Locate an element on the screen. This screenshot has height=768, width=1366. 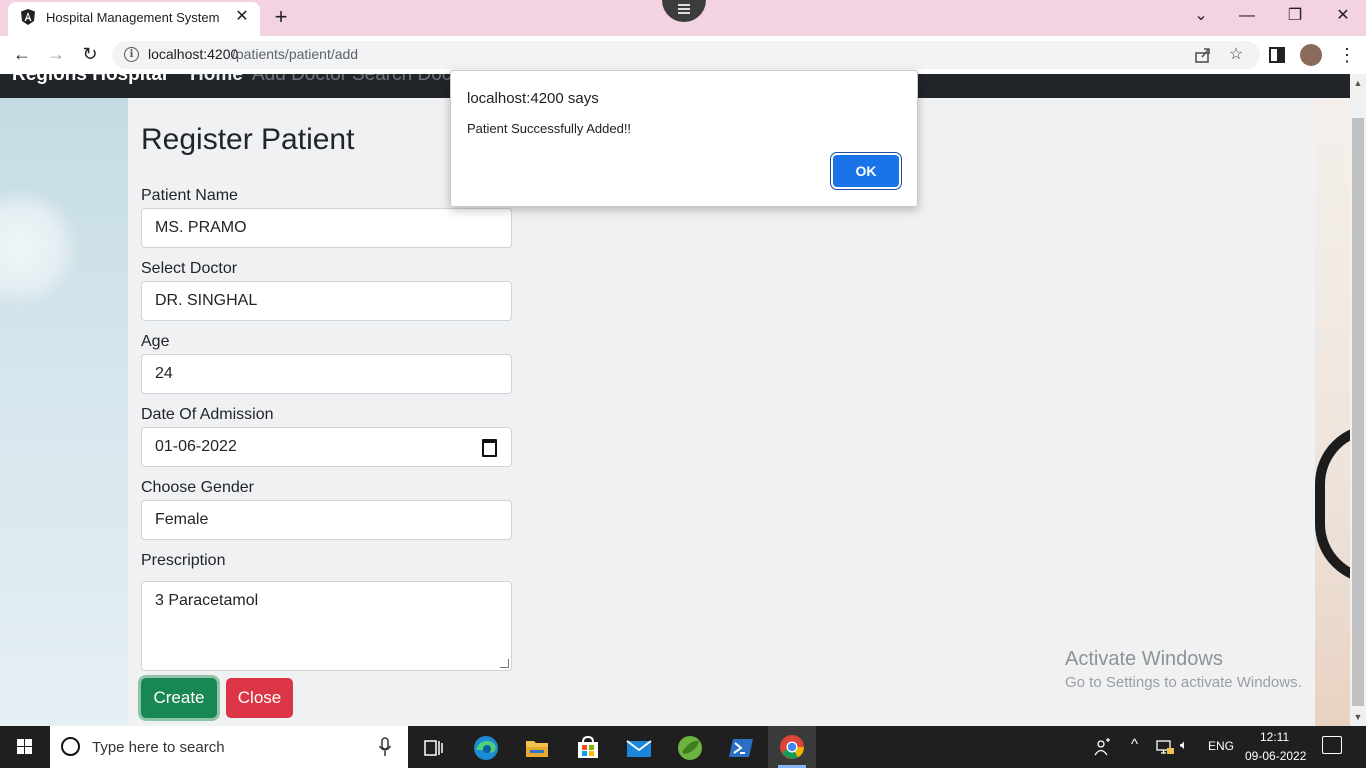
tab-title: Hospital Management System is located at coordinates (133, 17).